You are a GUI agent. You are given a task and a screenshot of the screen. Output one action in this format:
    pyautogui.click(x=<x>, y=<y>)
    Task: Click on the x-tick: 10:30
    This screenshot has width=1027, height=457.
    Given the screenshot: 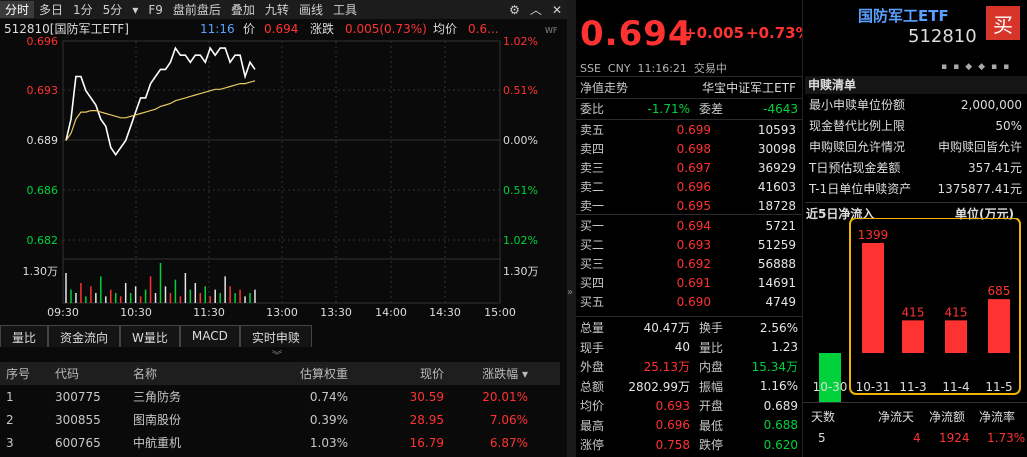 What is the action you would take?
    pyautogui.click(x=136, y=312)
    